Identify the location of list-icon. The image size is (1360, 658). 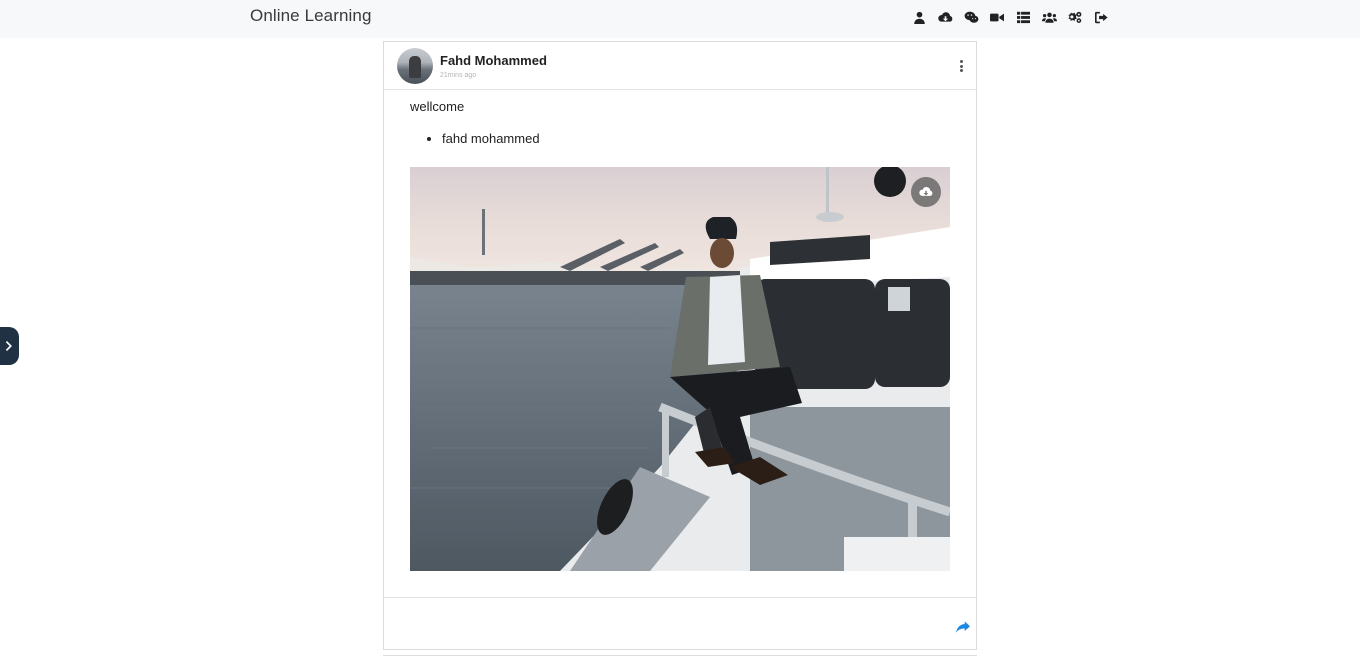
(1023, 17).